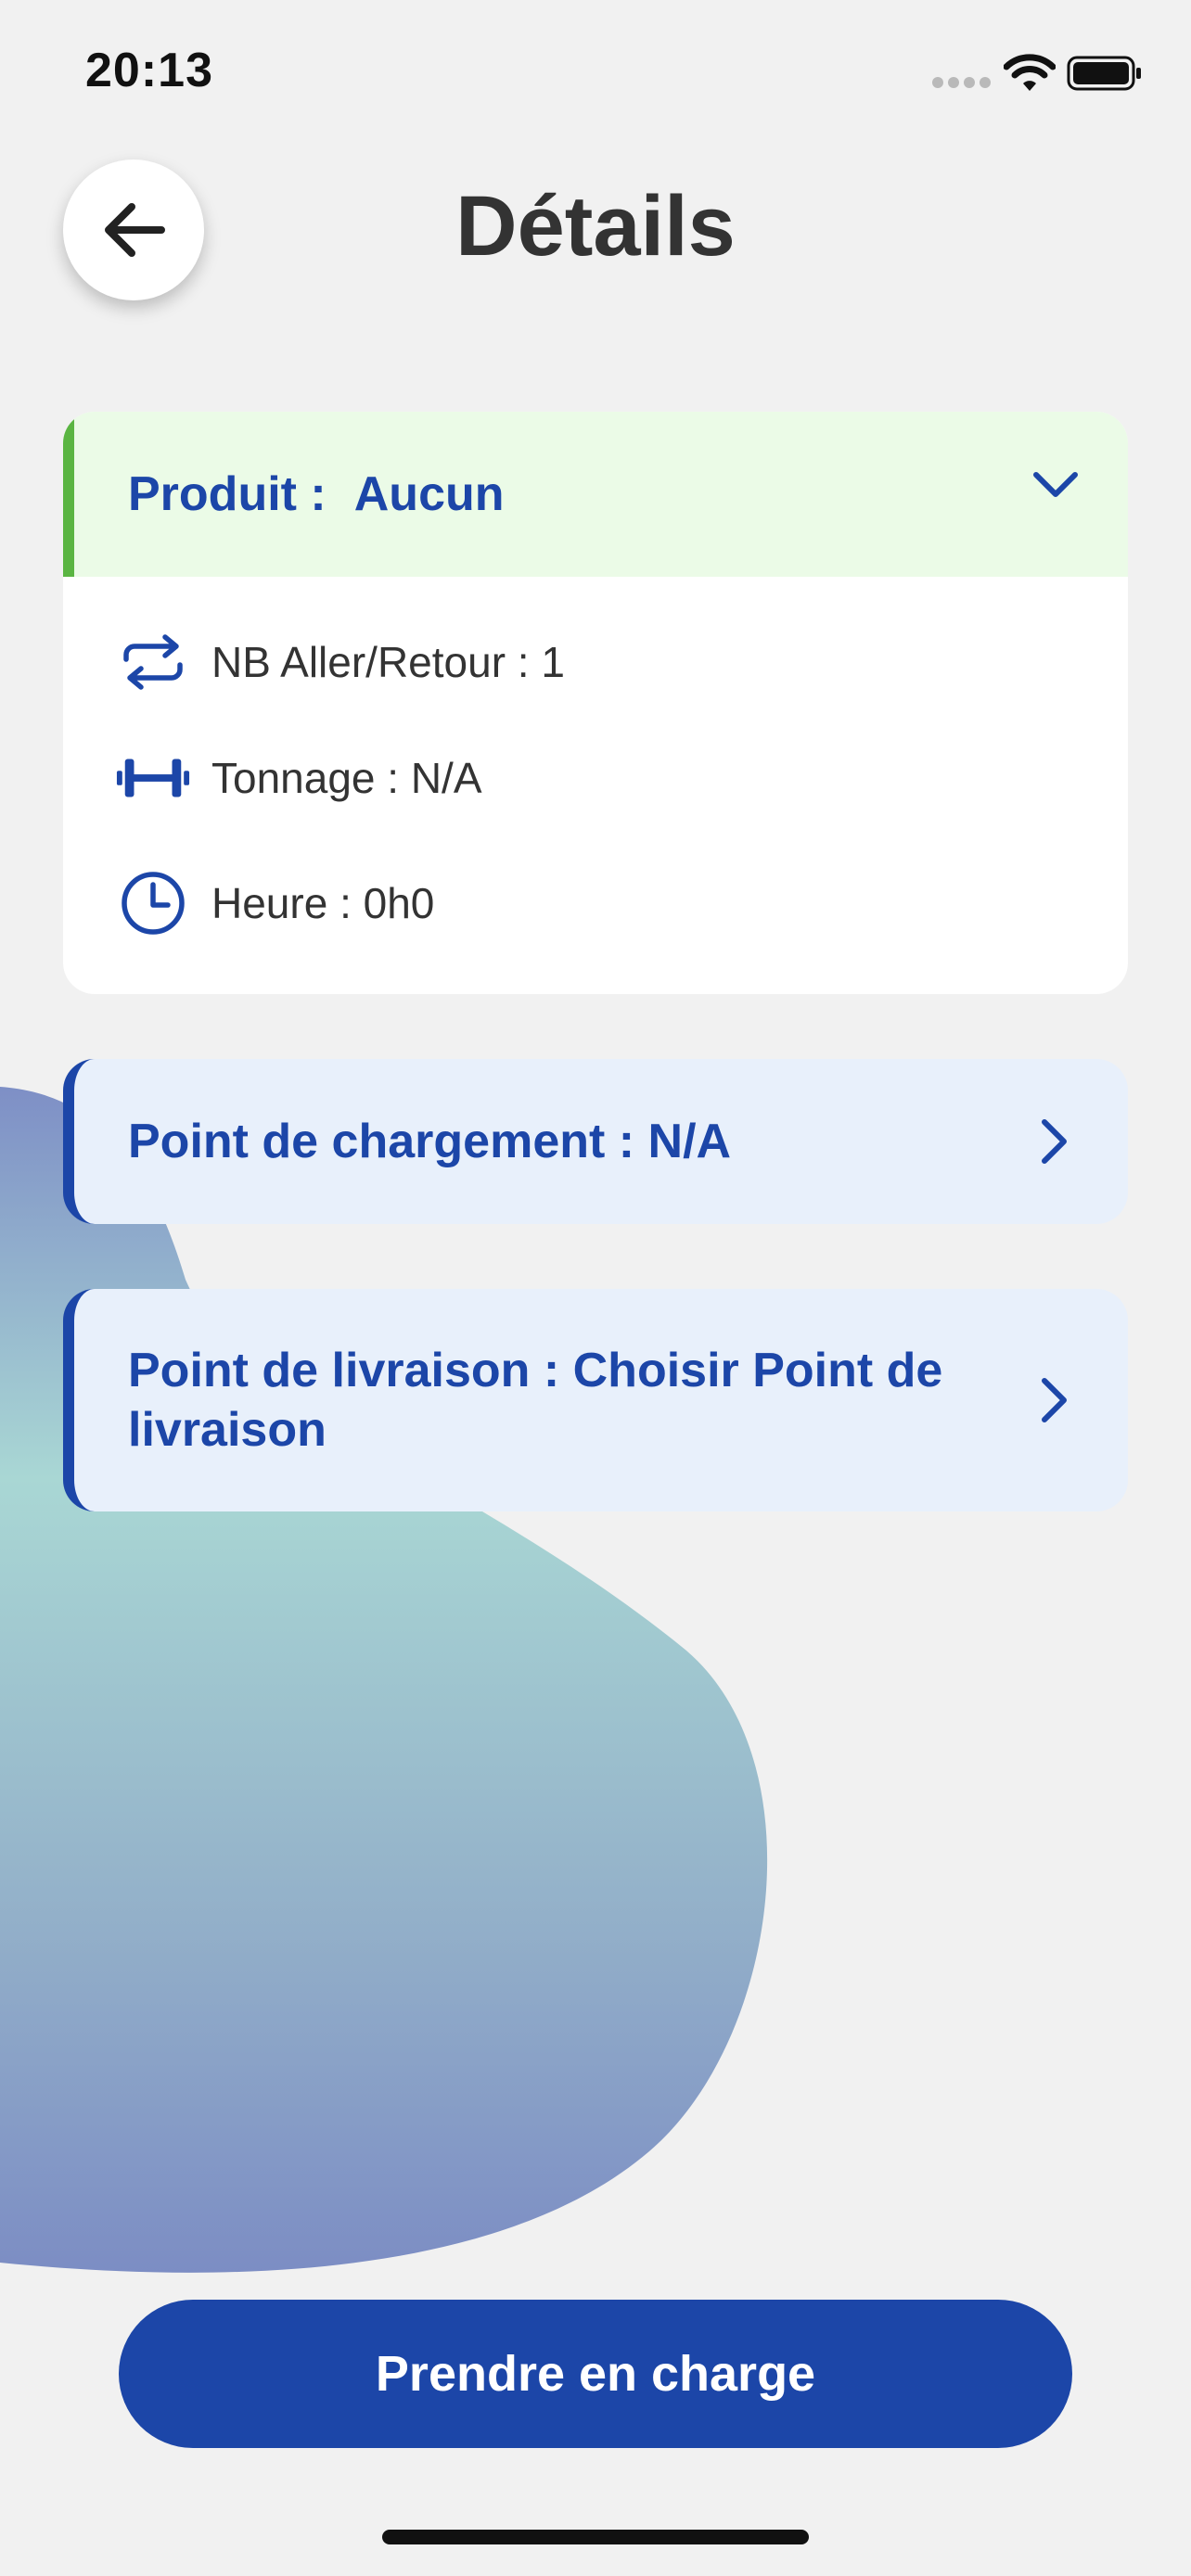 The width and height of the screenshot is (1191, 2576). What do you see at coordinates (153, 778) in the screenshot?
I see `dumbbell-icon` at bounding box center [153, 778].